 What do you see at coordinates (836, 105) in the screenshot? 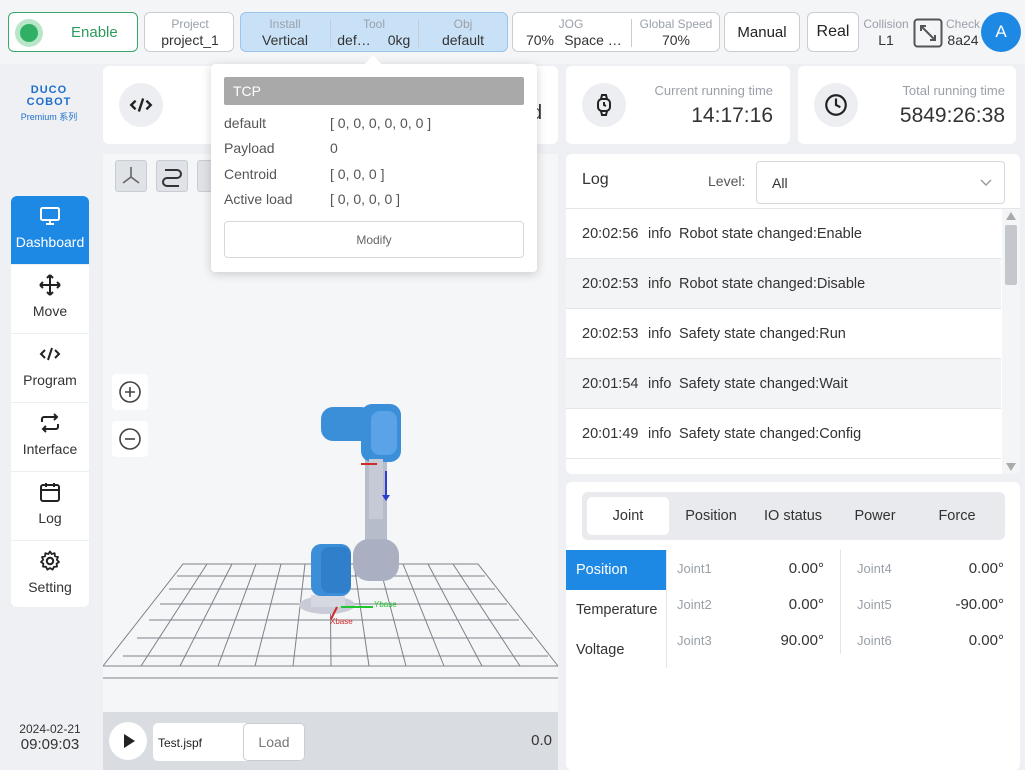
I see `clock-icon` at bounding box center [836, 105].